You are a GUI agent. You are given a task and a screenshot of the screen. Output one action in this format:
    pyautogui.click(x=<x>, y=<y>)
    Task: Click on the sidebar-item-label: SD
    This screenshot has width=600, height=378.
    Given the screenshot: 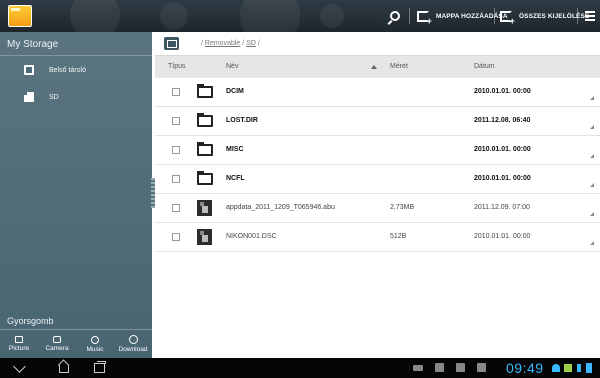 What is the action you would take?
    pyautogui.click(x=54, y=97)
    